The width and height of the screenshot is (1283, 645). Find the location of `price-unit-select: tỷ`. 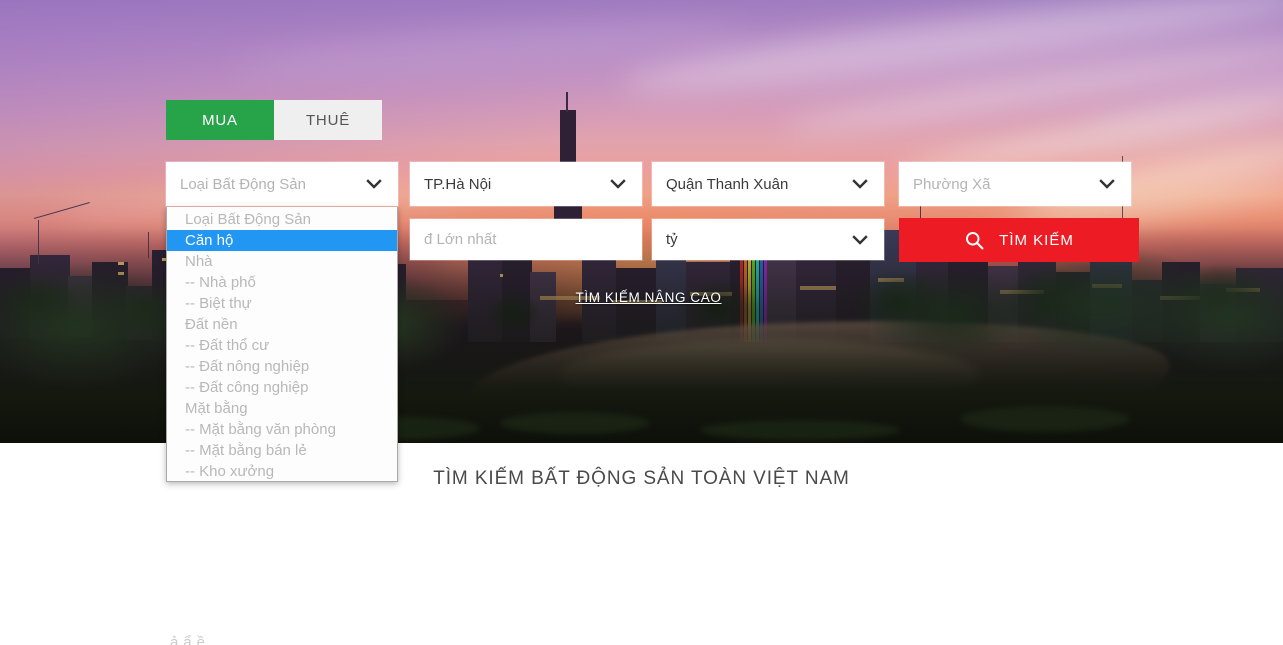

price-unit-select: tỷ is located at coordinates (768, 239).